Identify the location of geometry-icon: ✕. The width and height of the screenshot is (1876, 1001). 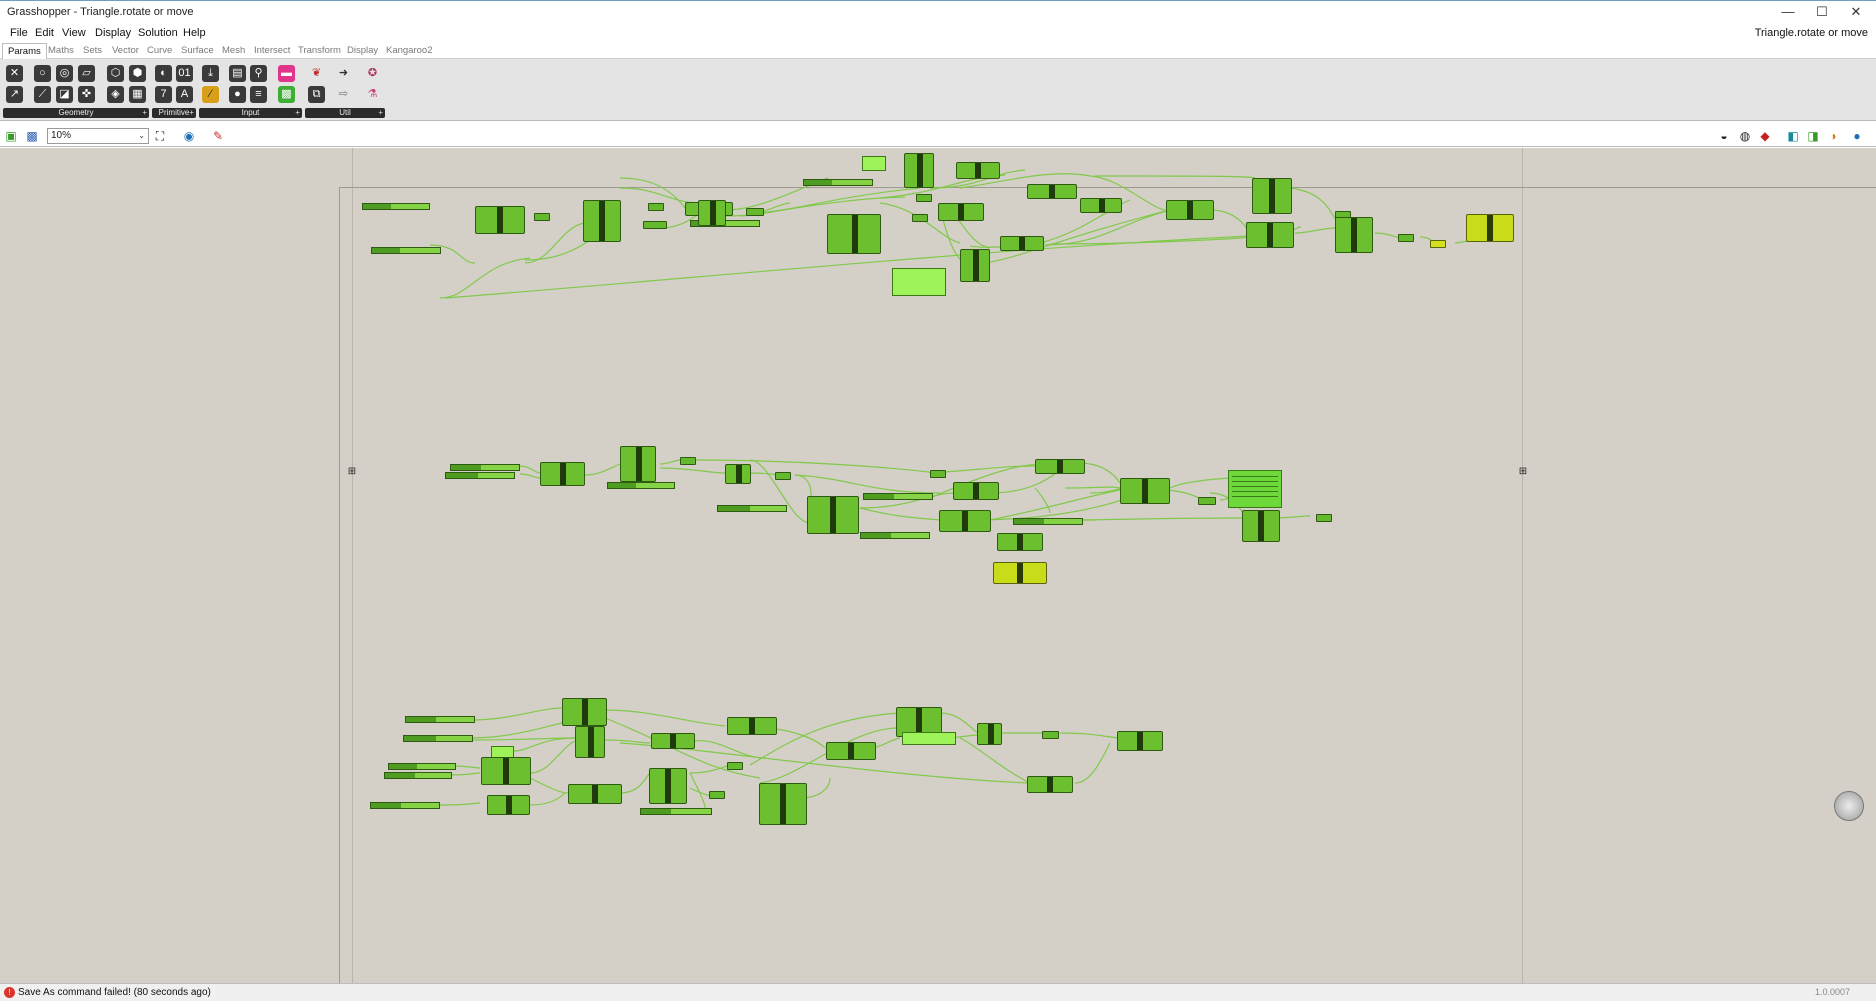
(14, 73).